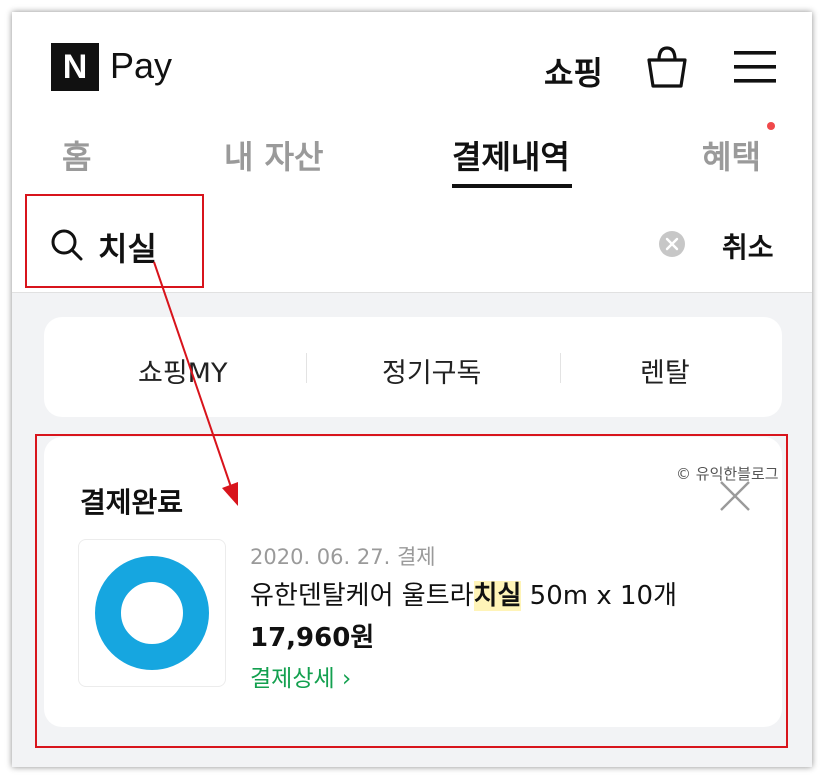 The height and width of the screenshot is (781, 826). I want to click on payment-date: 2020. 06. 27. 결제, so click(343, 557).